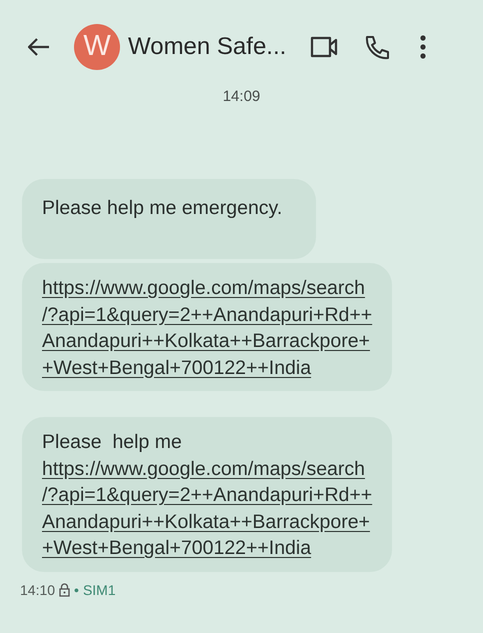 The height and width of the screenshot is (633, 483). What do you see at coordinates (162, 208) in the screenshot?
I see `message-text: Please help me emergency.` at bounding box center [162, 208].